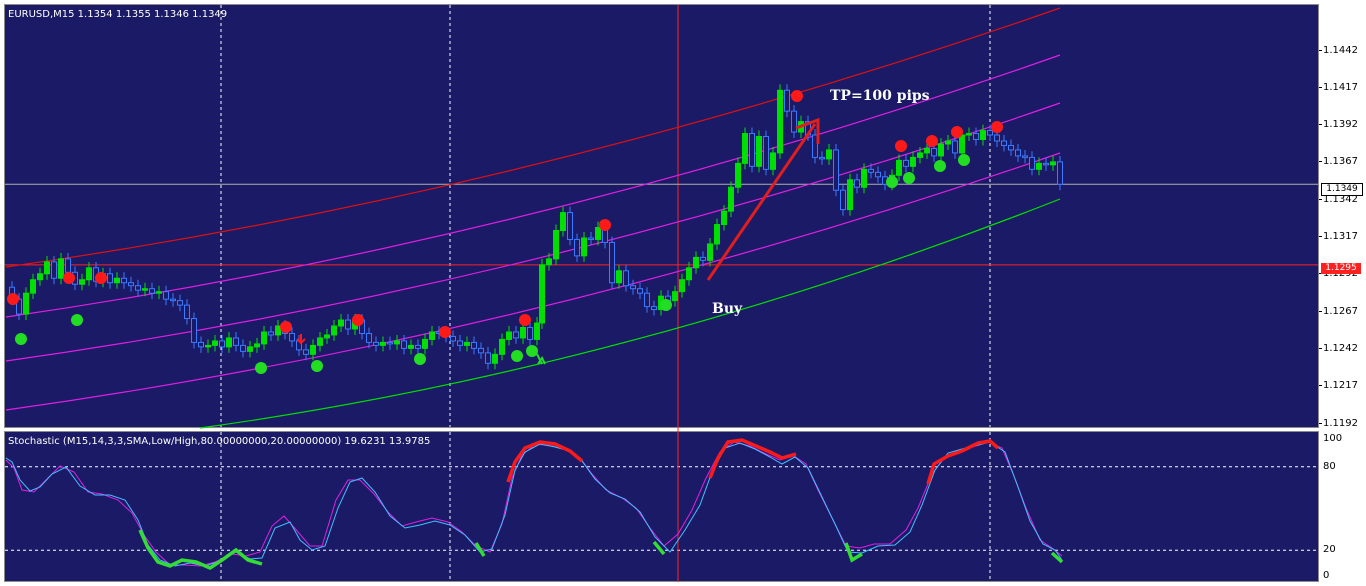  What do you see at coordinates (541, 359) in the screenshot?
I see `up-arrow-icon` at bounding box center [541, 359].